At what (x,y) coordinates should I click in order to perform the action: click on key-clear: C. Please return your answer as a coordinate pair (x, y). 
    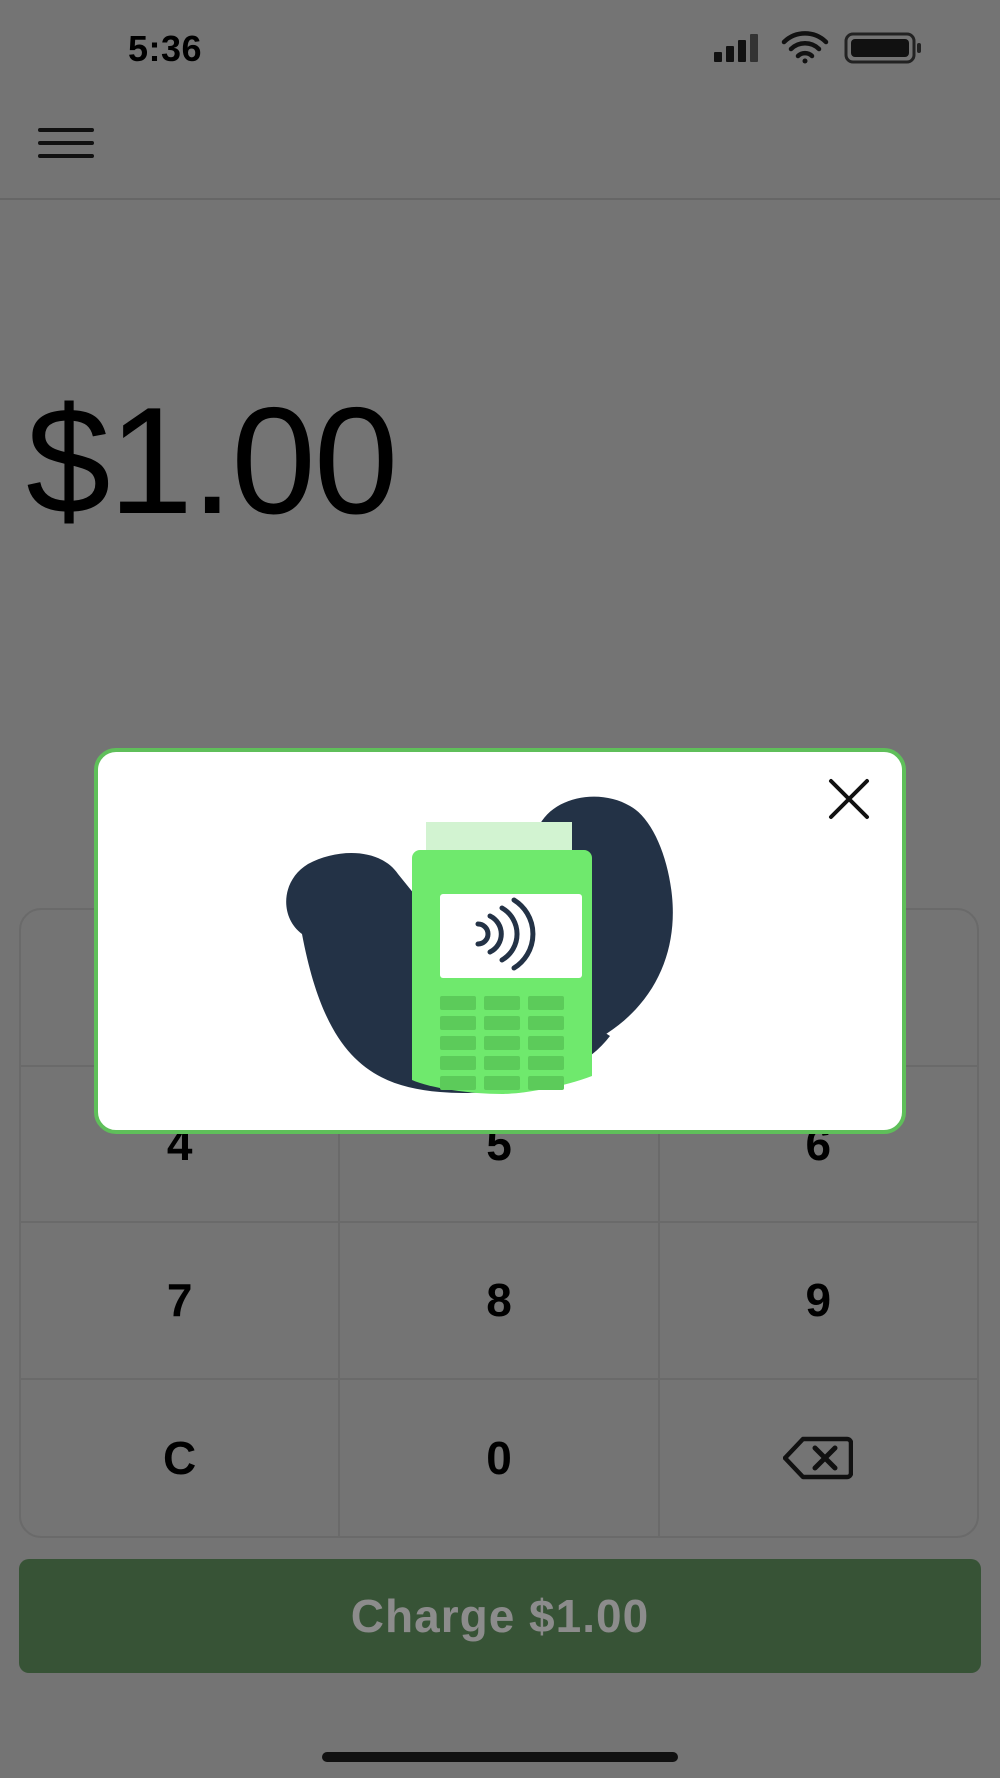
    Looking at the image, I should click on (181, 1457).